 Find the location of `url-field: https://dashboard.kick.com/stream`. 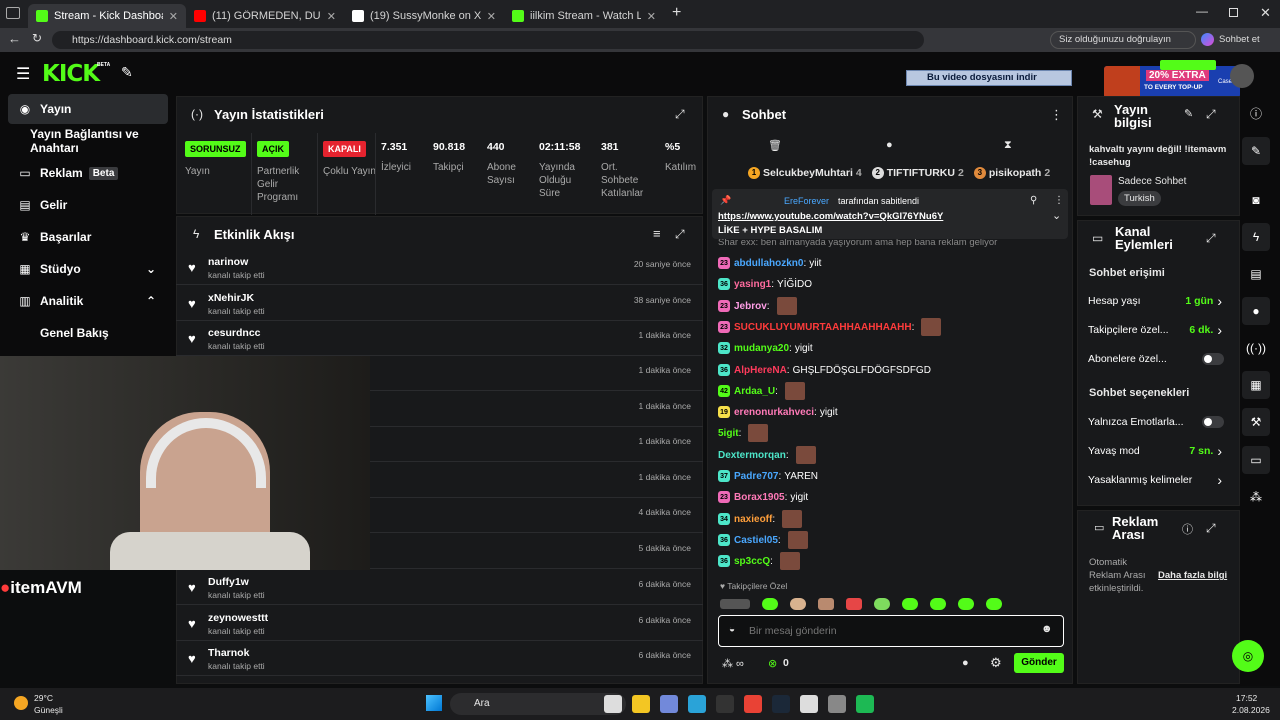

url-field: https://dashboard.kick.com/stream is located at coordinates (488, 40).